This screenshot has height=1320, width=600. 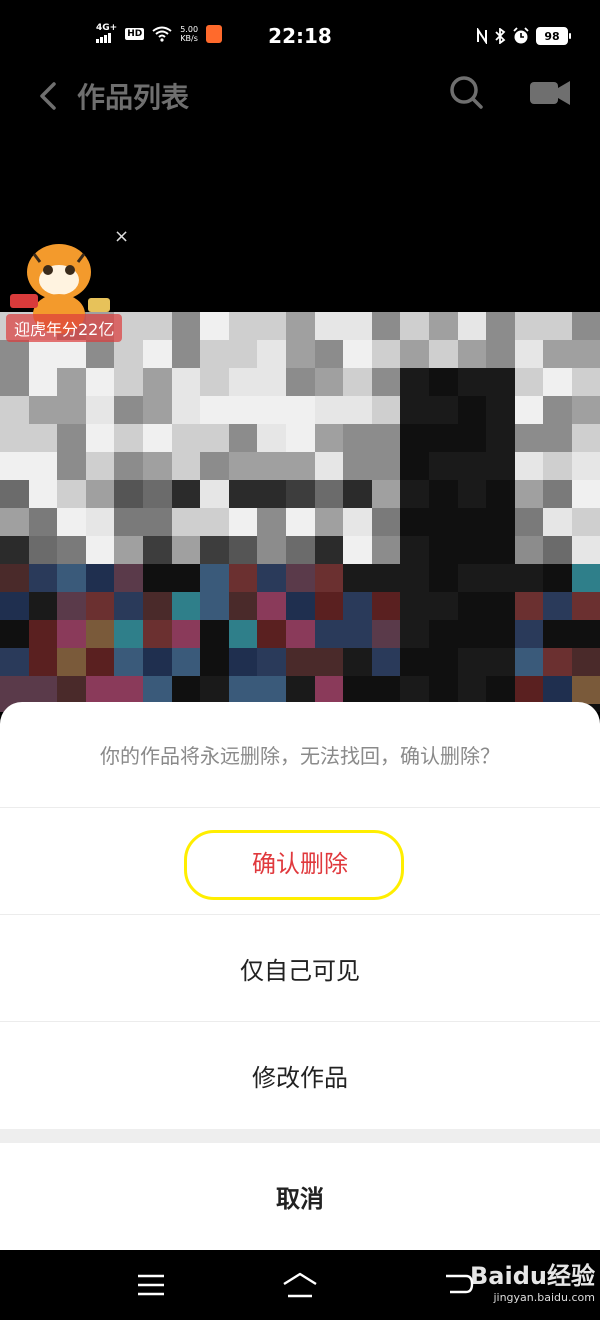 I want to click on back-icon, so click(x=49, y=96).